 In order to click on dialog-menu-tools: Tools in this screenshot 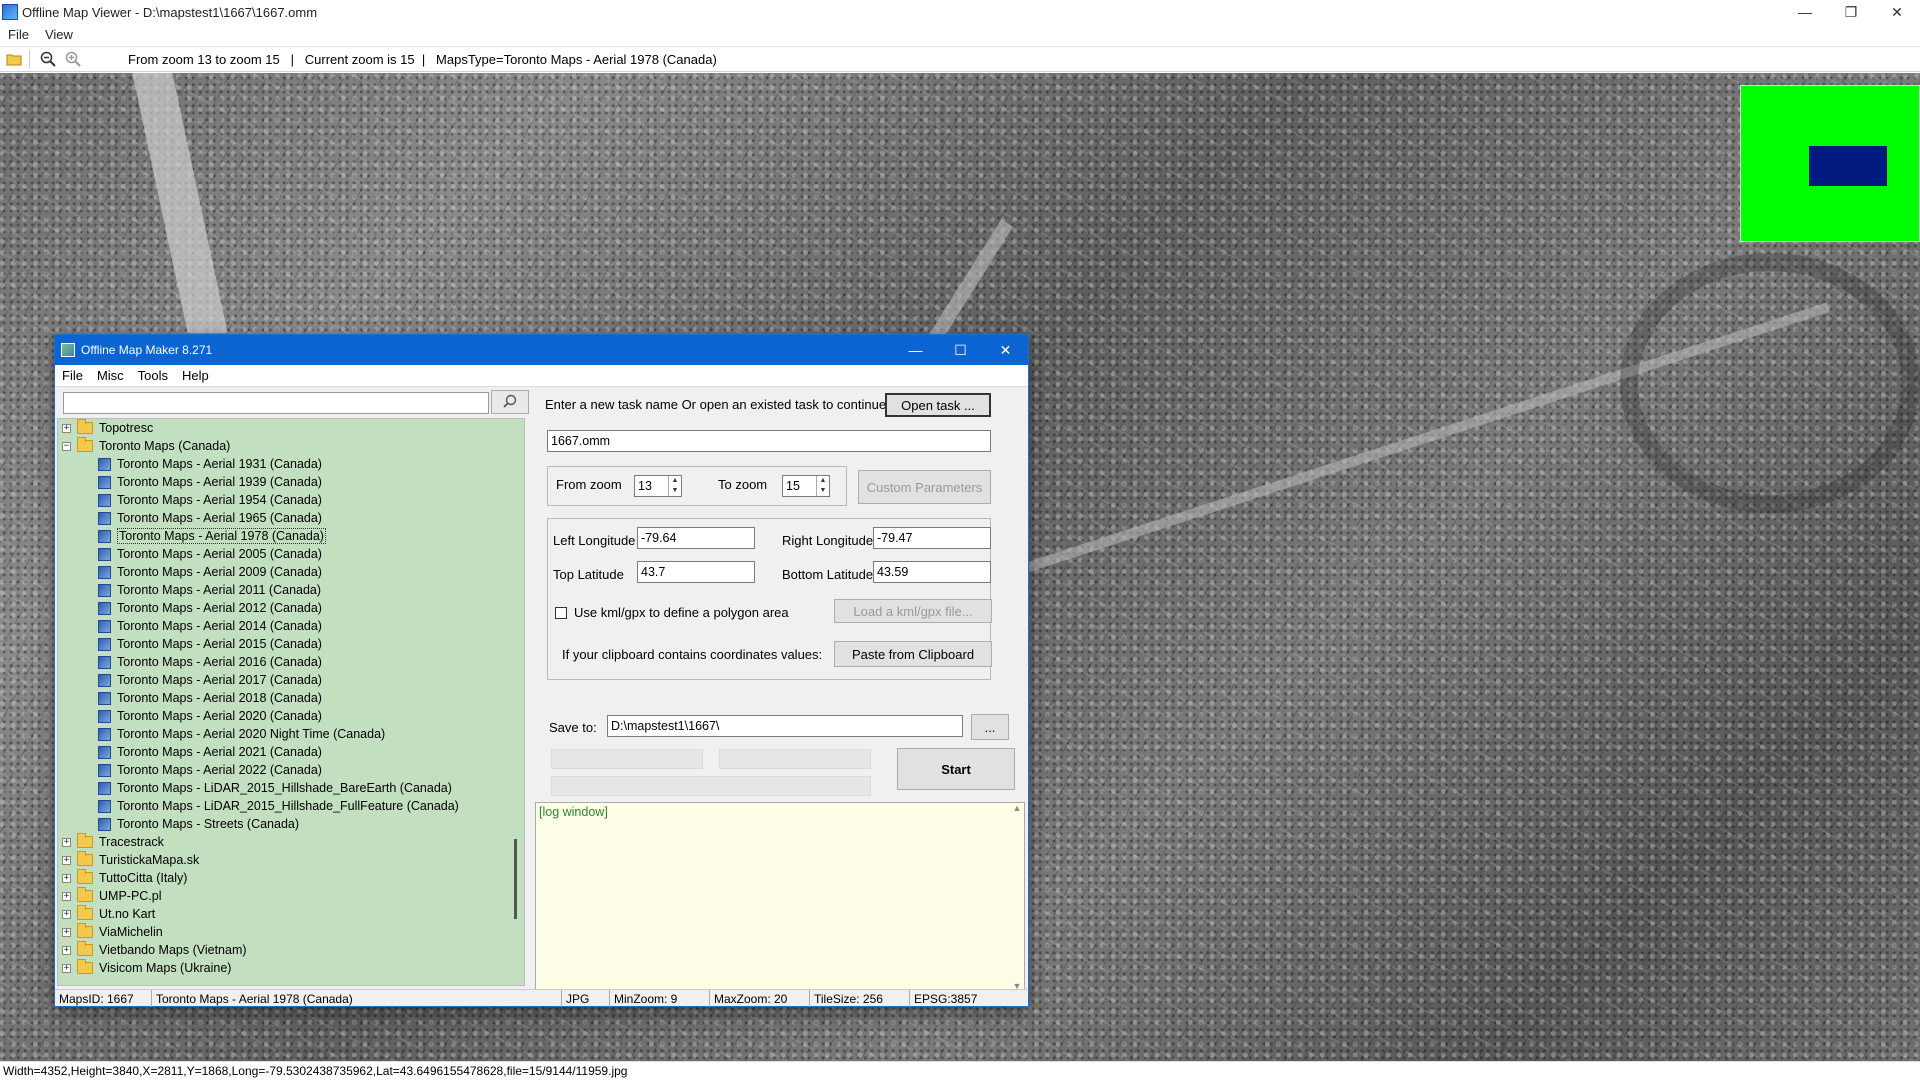, I will do `click(153, 375)`.